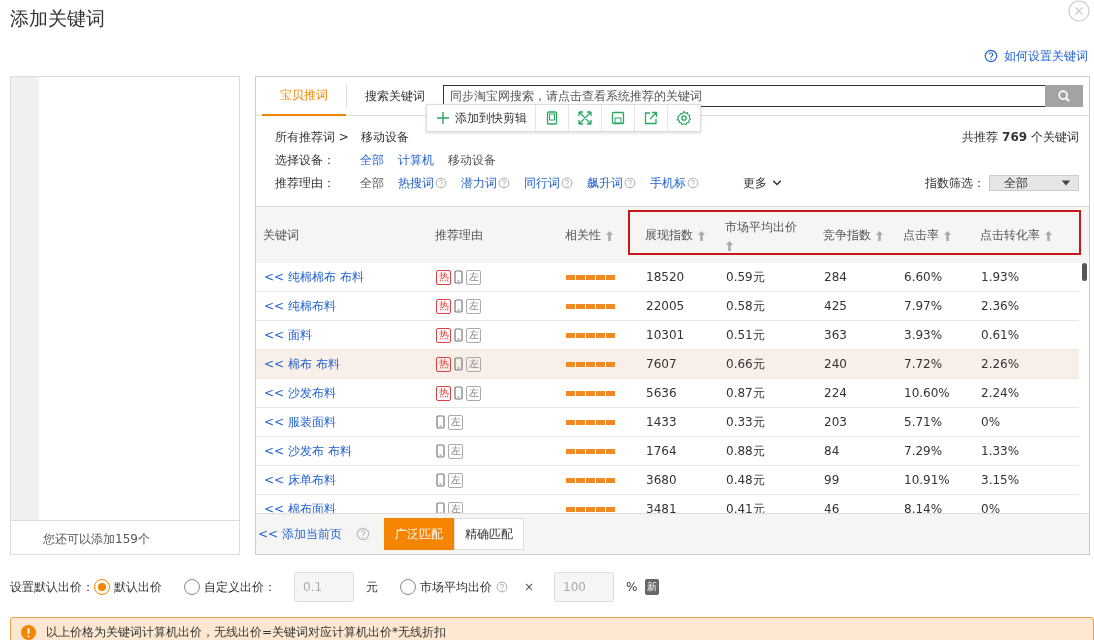 The image size is (1094, 640). I want to click on device-button, so click(552, 118).